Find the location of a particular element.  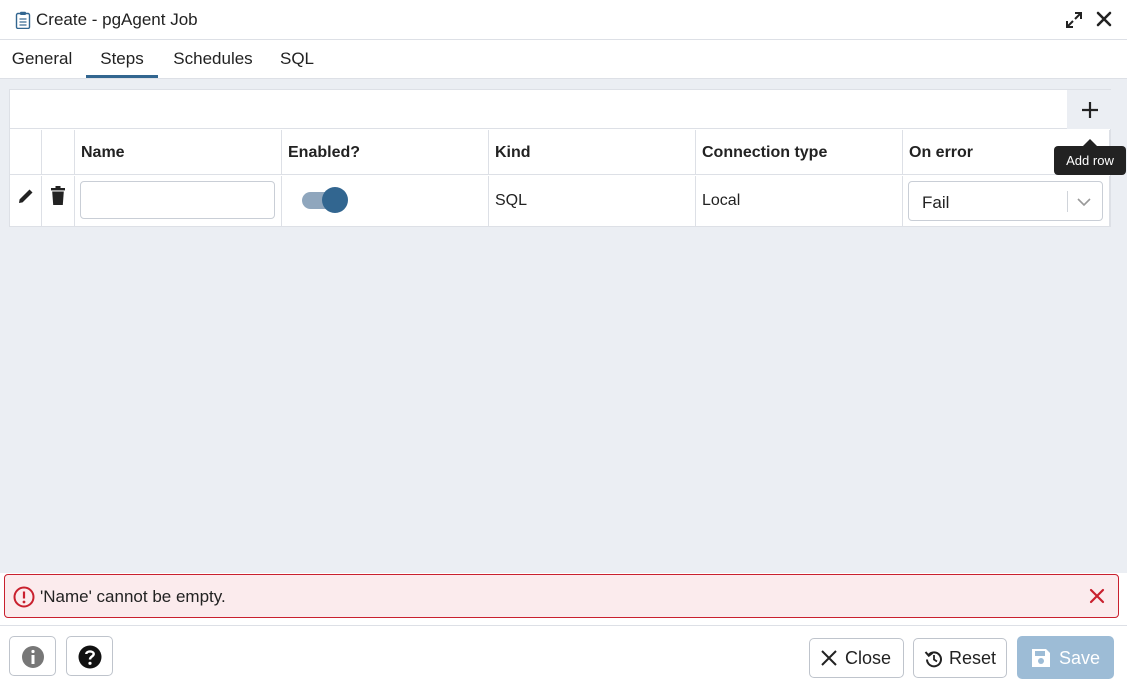

error-message: 'Name' cannot be empty. is located at coordinates (133, 596).